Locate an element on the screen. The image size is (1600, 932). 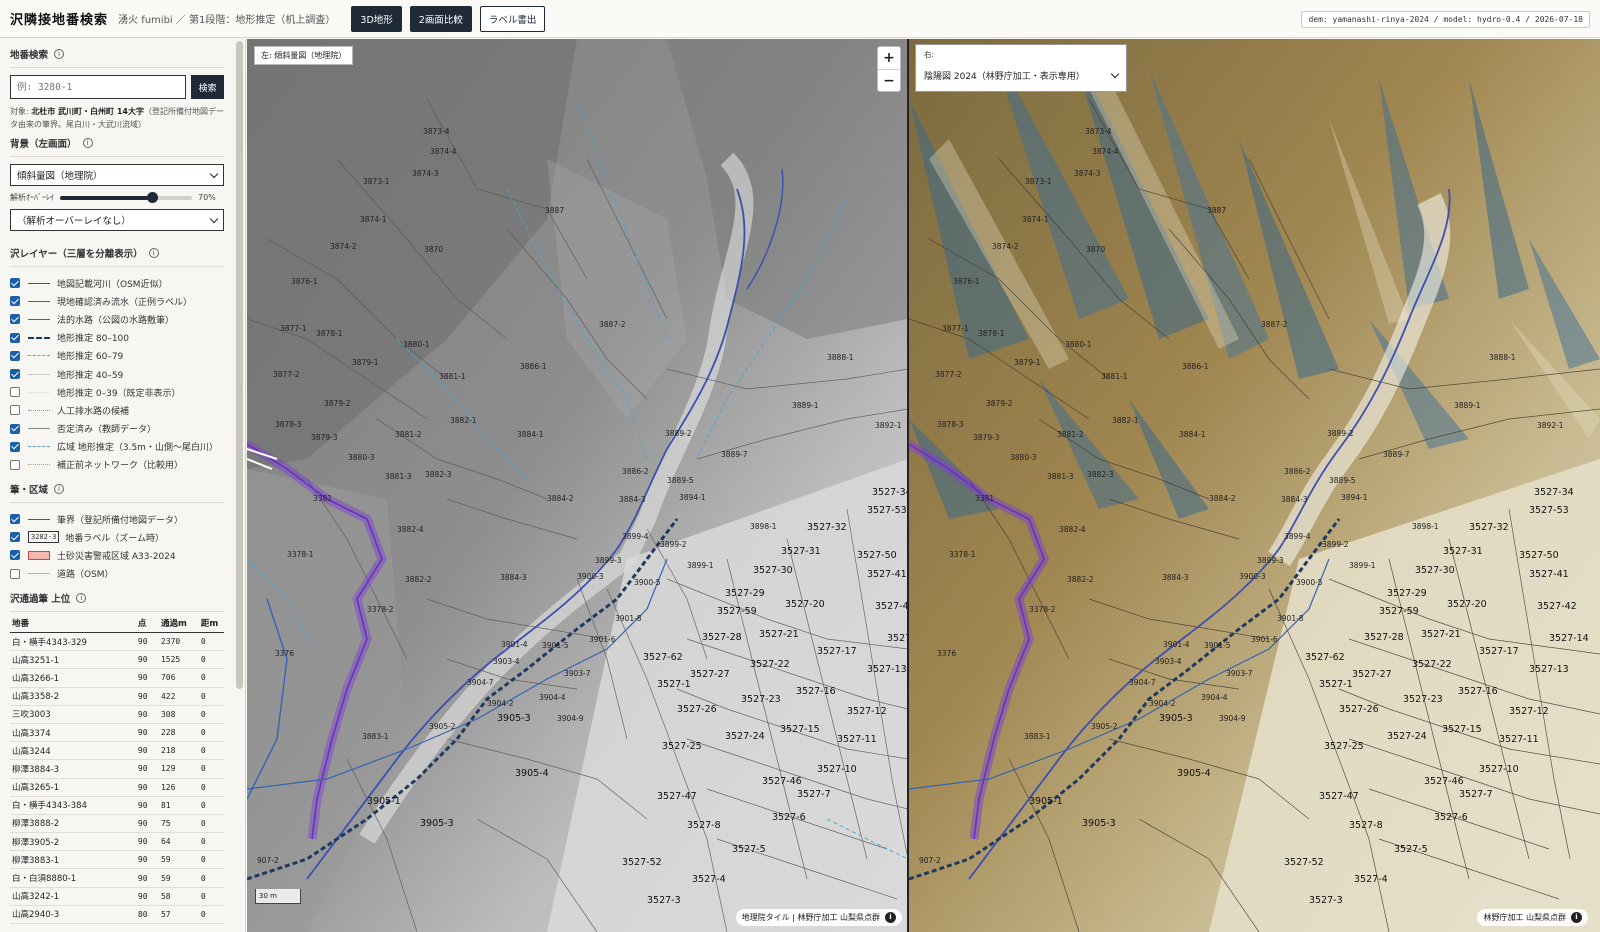
parcel-label: 3889-7 is located at coordinates (734, 454).